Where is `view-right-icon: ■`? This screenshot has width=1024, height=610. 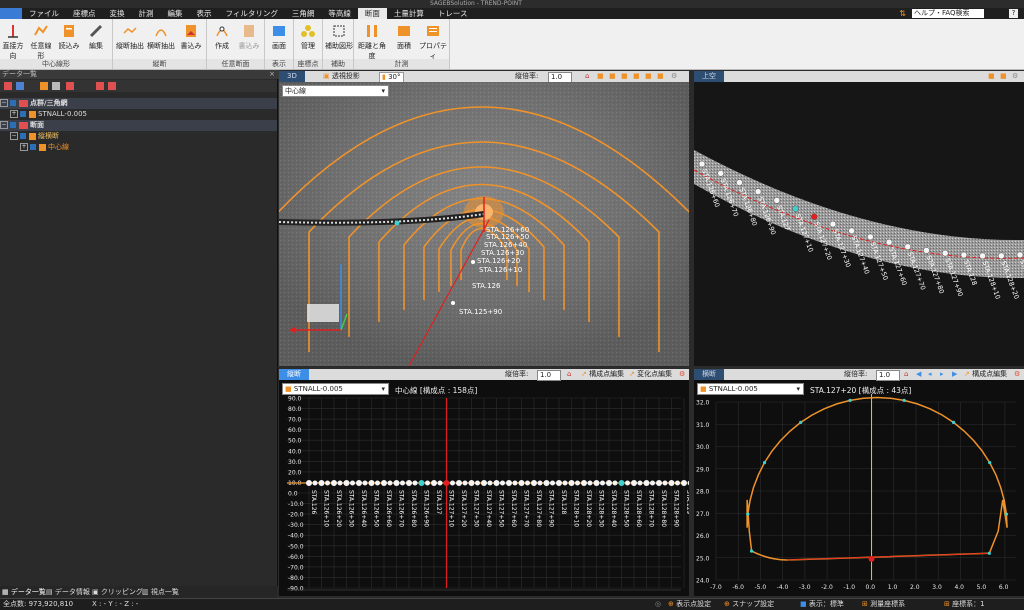
view-right-icon: ■ is located at coordinates (648, 76).